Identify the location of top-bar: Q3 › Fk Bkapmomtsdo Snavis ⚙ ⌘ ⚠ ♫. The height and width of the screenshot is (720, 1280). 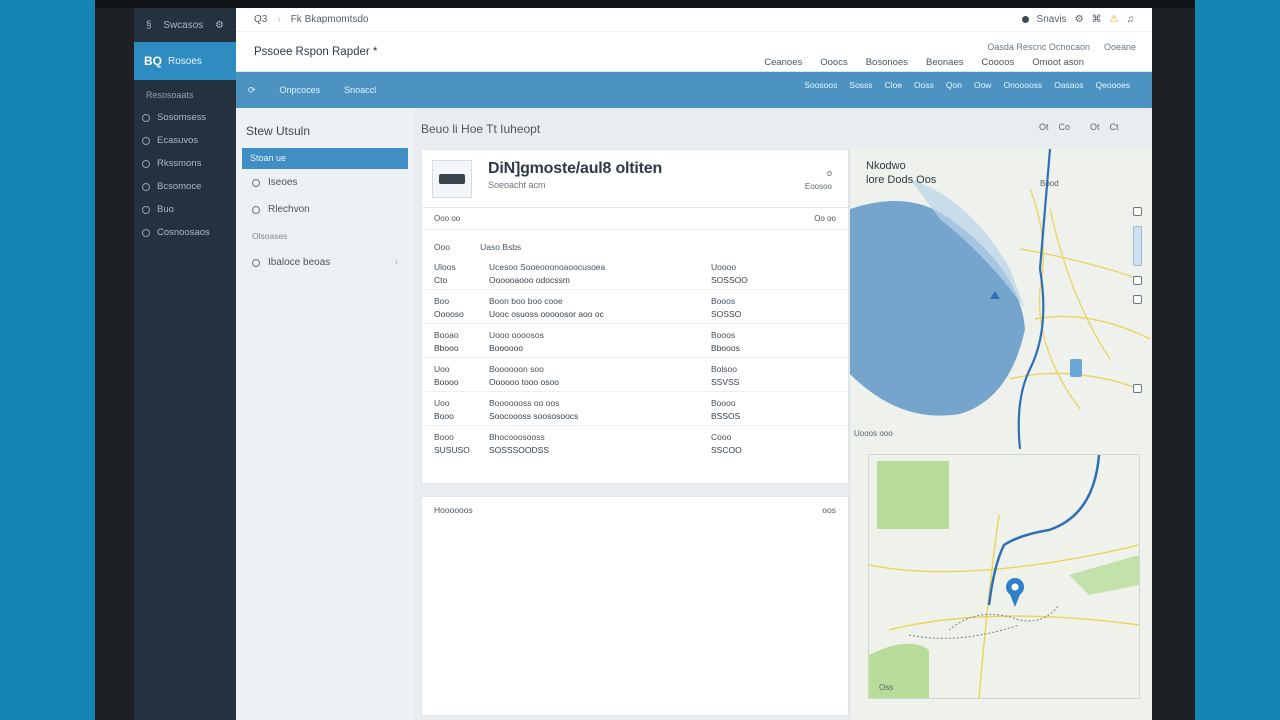
(694, 20).